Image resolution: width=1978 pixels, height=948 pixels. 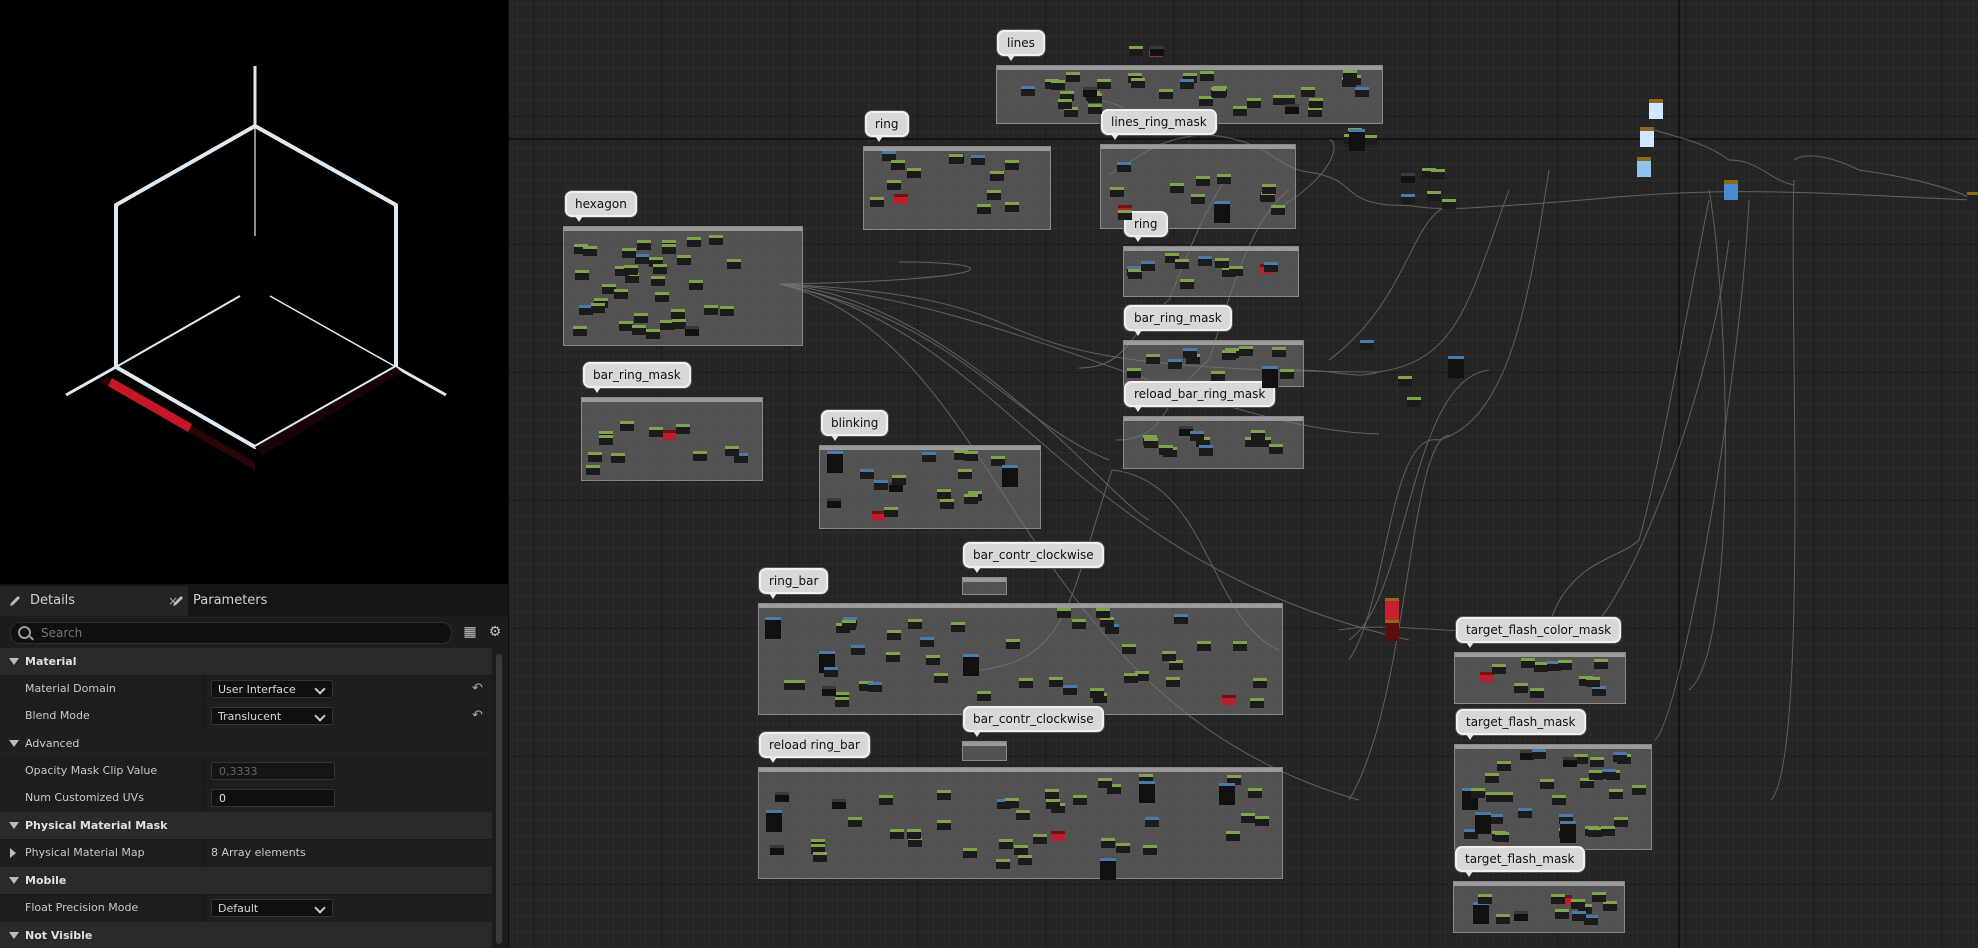 I want to click on settings-gear-icon: ⚙, so click(x=495, y=632).